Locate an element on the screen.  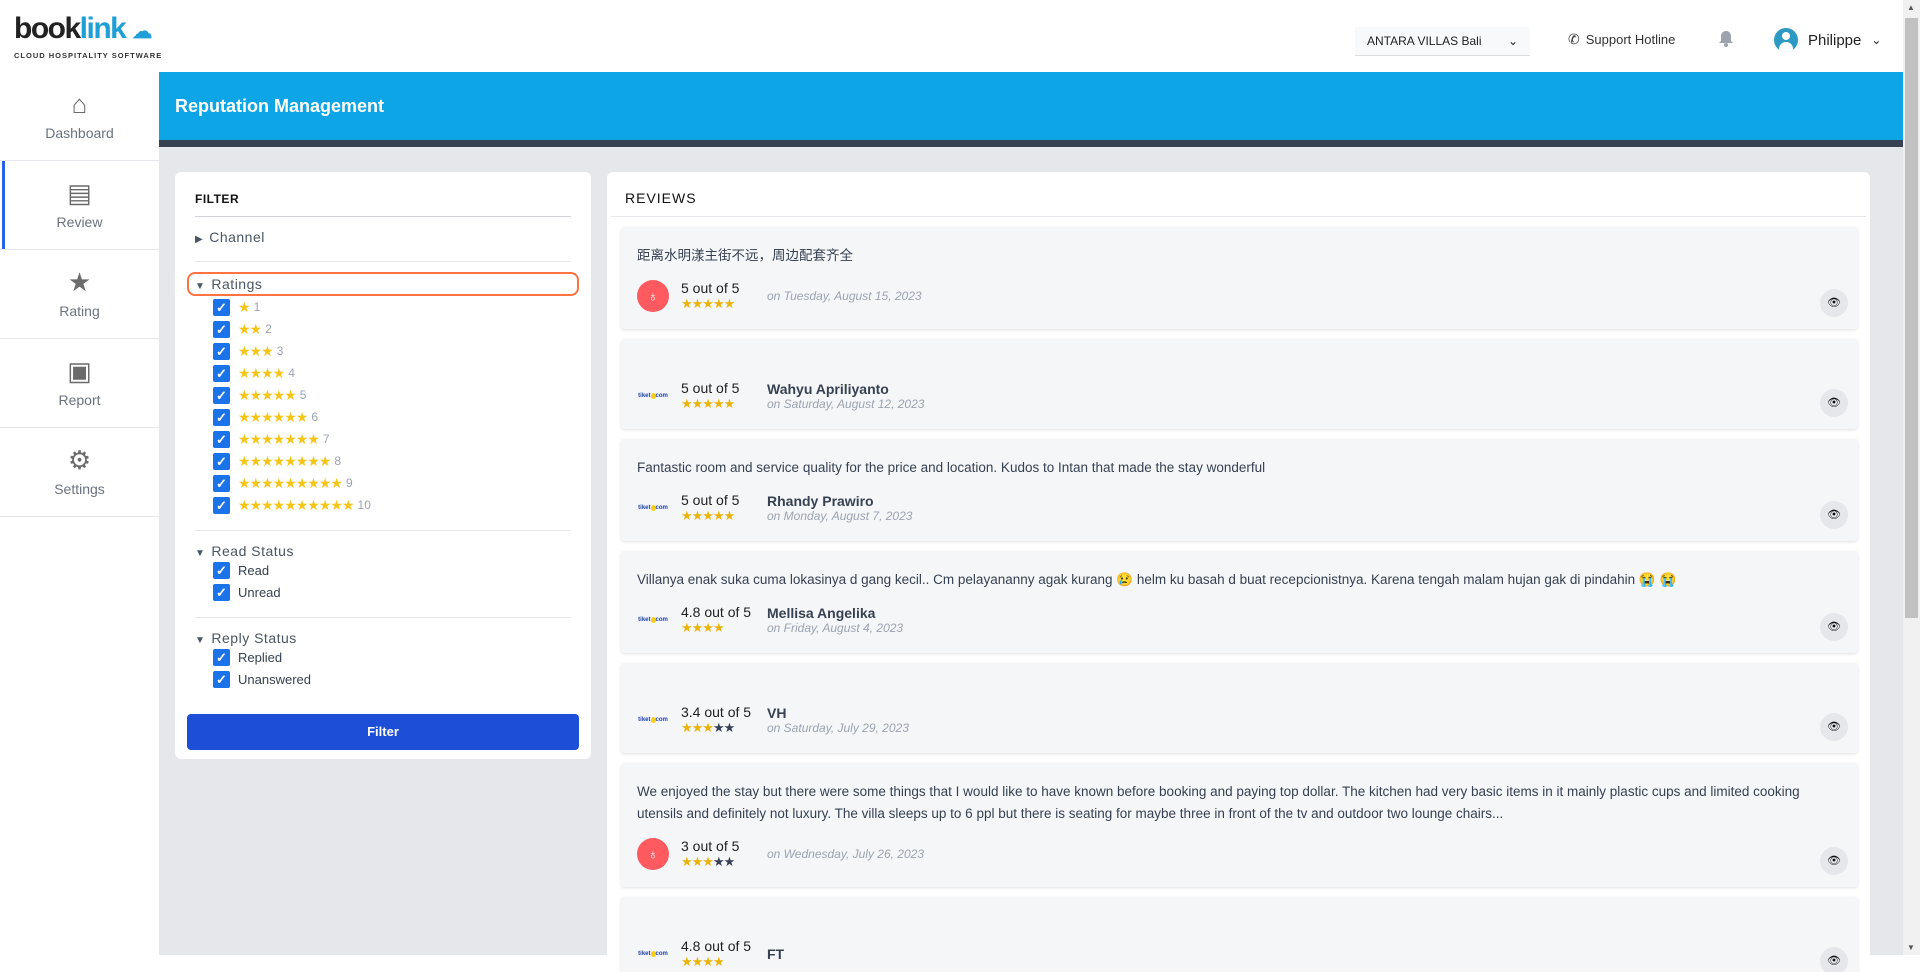
checkbox-rating-9: ✓ ★★★★★★★★★ 9 is located at coordinates (392, 483).